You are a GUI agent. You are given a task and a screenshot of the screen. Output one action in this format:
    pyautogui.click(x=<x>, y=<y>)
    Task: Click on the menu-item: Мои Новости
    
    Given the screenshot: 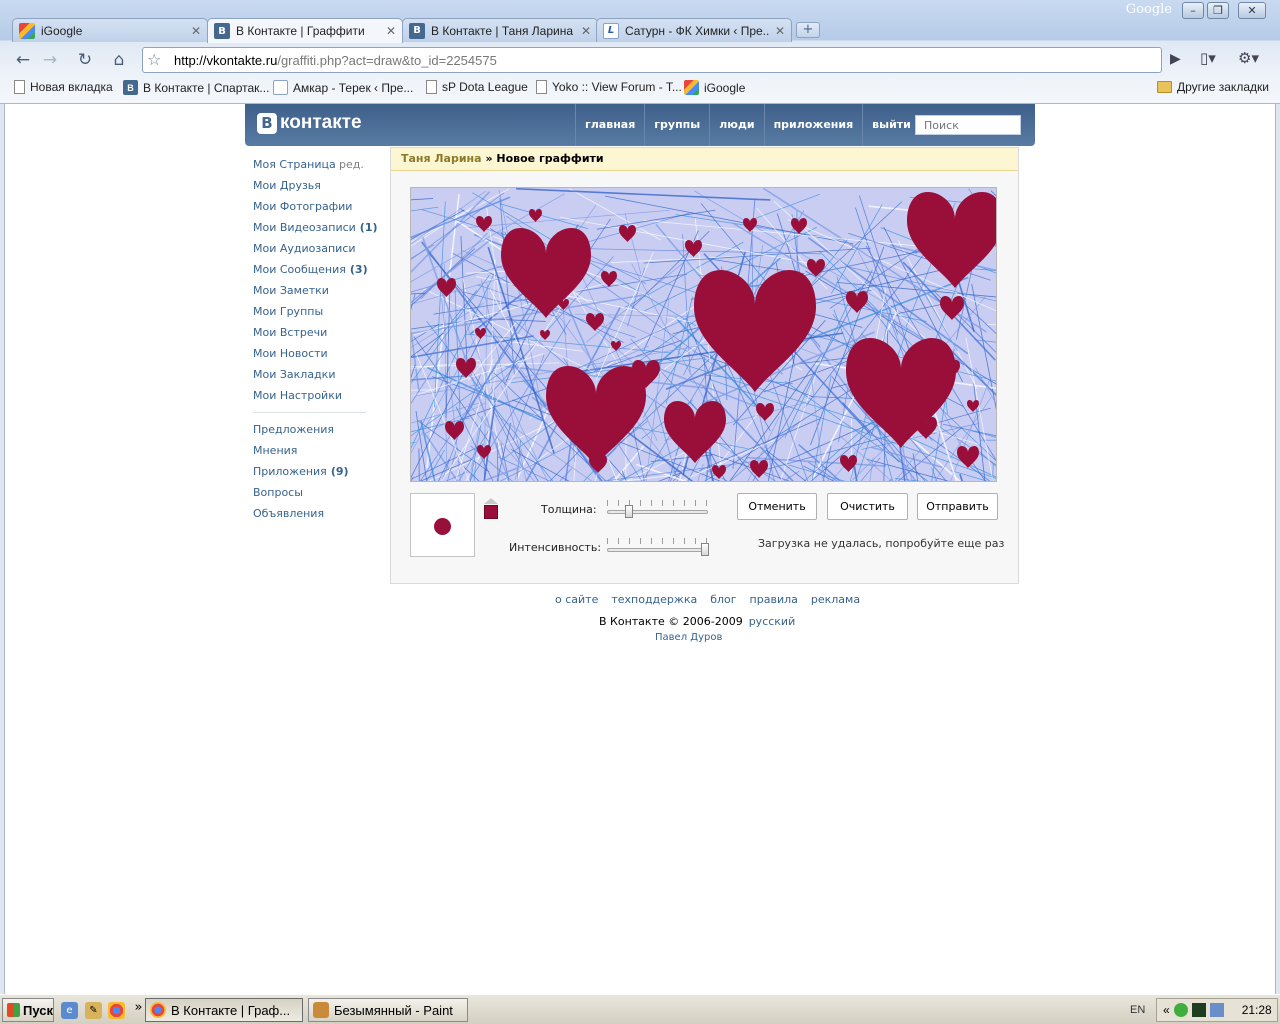 What is the action you would take?
    pyautogui.click(x=313, y=353)
    